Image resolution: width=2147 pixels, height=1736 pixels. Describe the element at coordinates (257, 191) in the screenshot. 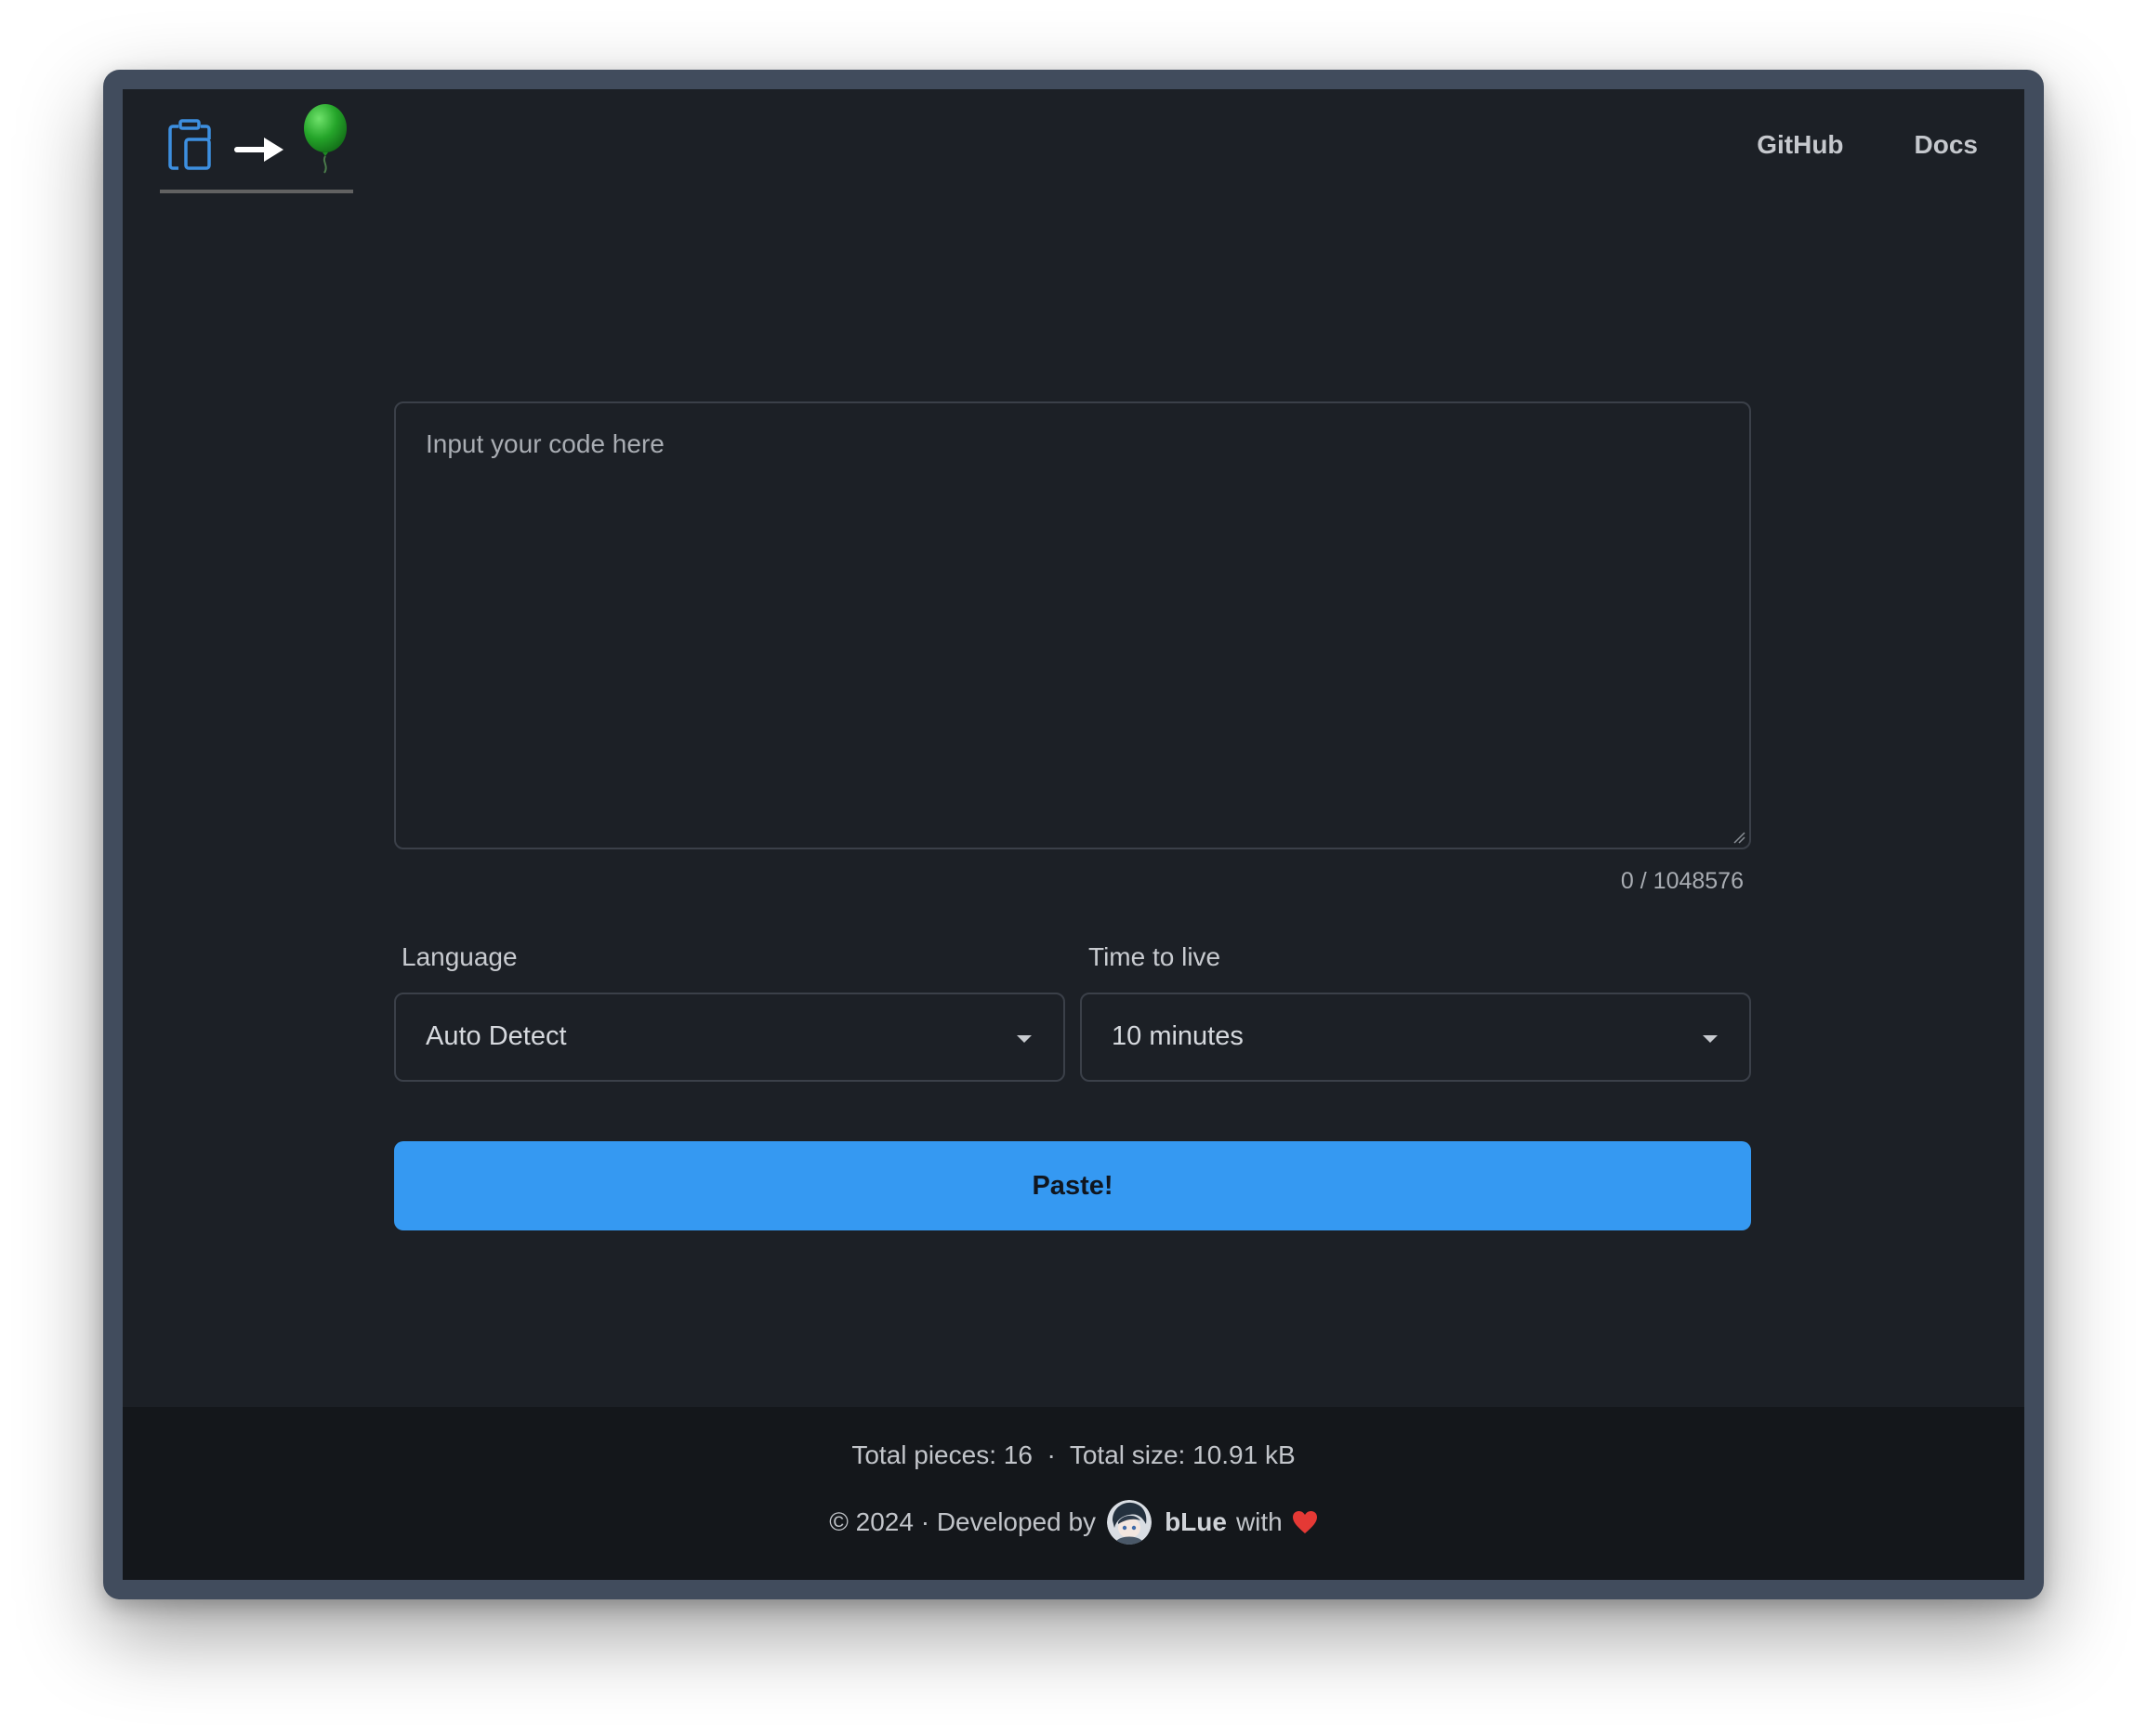

I see `logo-underline` at that location.